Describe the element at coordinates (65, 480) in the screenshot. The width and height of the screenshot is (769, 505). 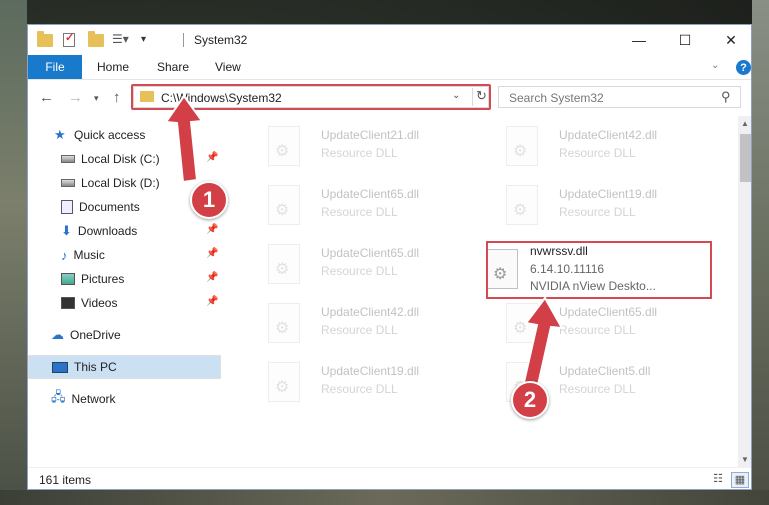
I see `item-count: 161 items` at that location.